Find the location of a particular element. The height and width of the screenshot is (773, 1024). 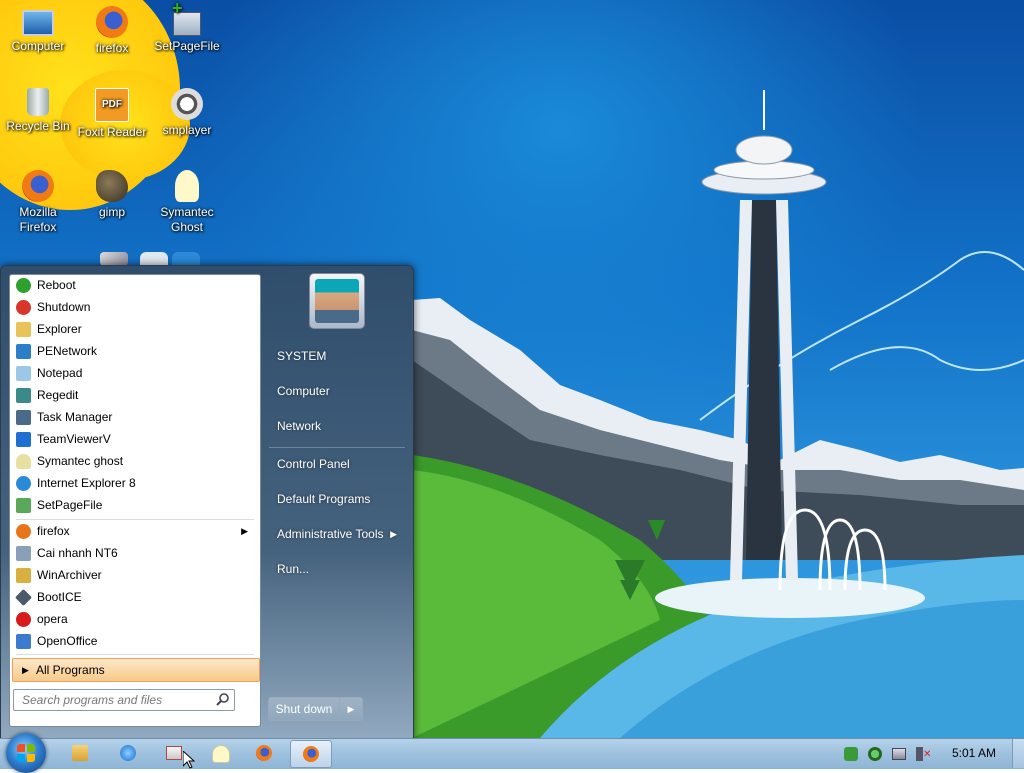

start-item-internet-explorer: Internet Explorer 8 is located at coordinates (135, 483).